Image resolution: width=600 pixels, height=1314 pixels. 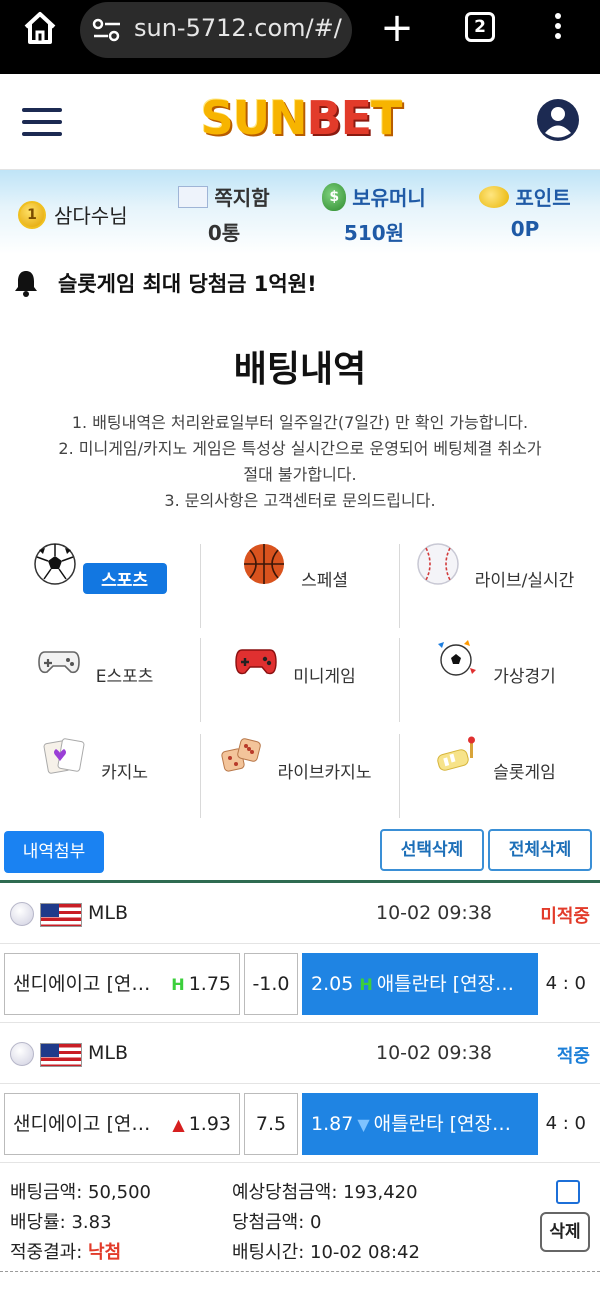 What do you see at coordinates (300, 1054) in the screenshot?
I see `bet-header: MLB 10-02 09:38 적중` at bounding box center [300, 1054].